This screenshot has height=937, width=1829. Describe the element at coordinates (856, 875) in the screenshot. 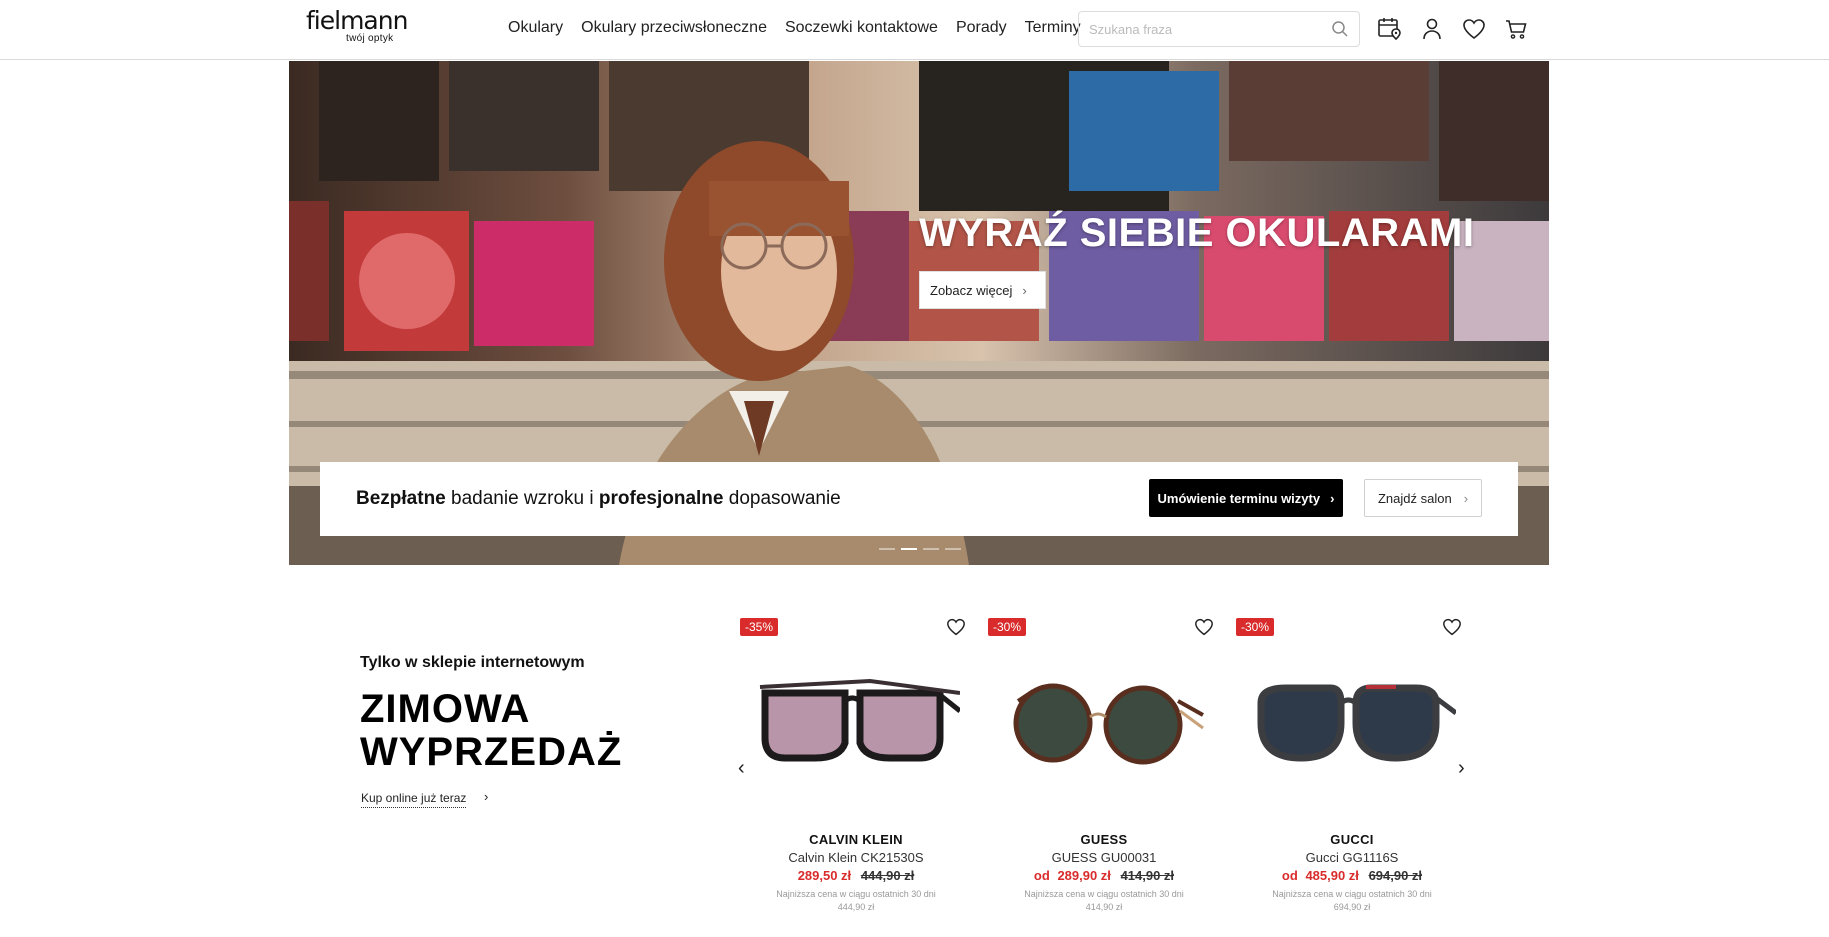

I see `product-price: 289,50 zł 444,90 zł` at that location.